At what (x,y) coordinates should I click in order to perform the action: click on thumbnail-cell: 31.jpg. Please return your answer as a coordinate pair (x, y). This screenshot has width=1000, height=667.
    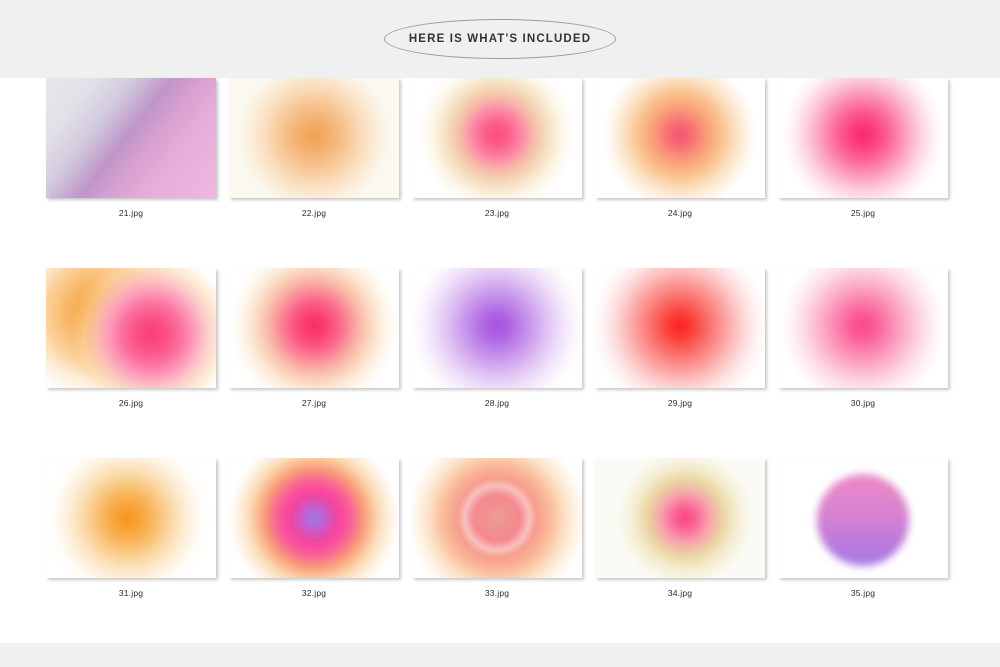
    Looking at the image, I should click on (131, 553).